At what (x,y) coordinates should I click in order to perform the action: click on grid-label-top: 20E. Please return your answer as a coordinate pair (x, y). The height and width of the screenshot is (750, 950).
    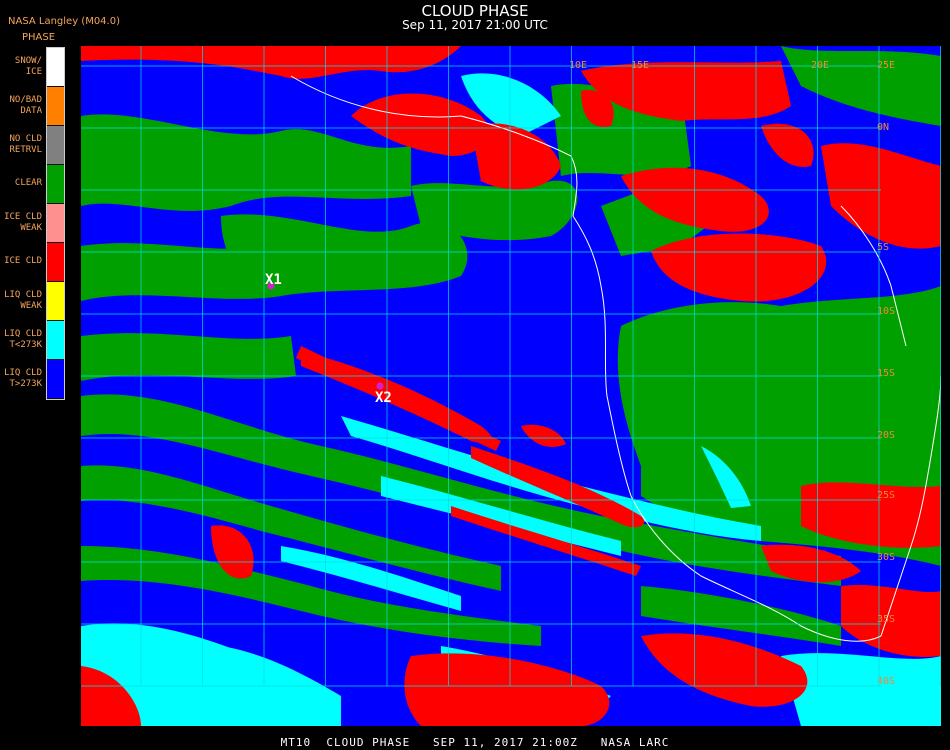
    Looking at the image, I should click on (820, 65).